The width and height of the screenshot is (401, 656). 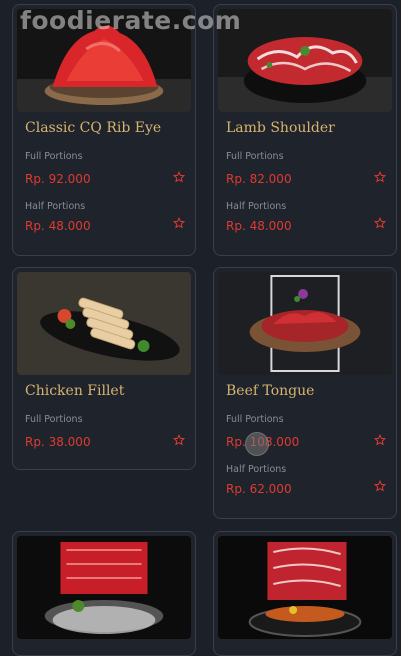 What do you see at coordinates (104, 323) in the screenshot?
I see `dish-photo-chicken-fillet` at bounding box center [104, 323].